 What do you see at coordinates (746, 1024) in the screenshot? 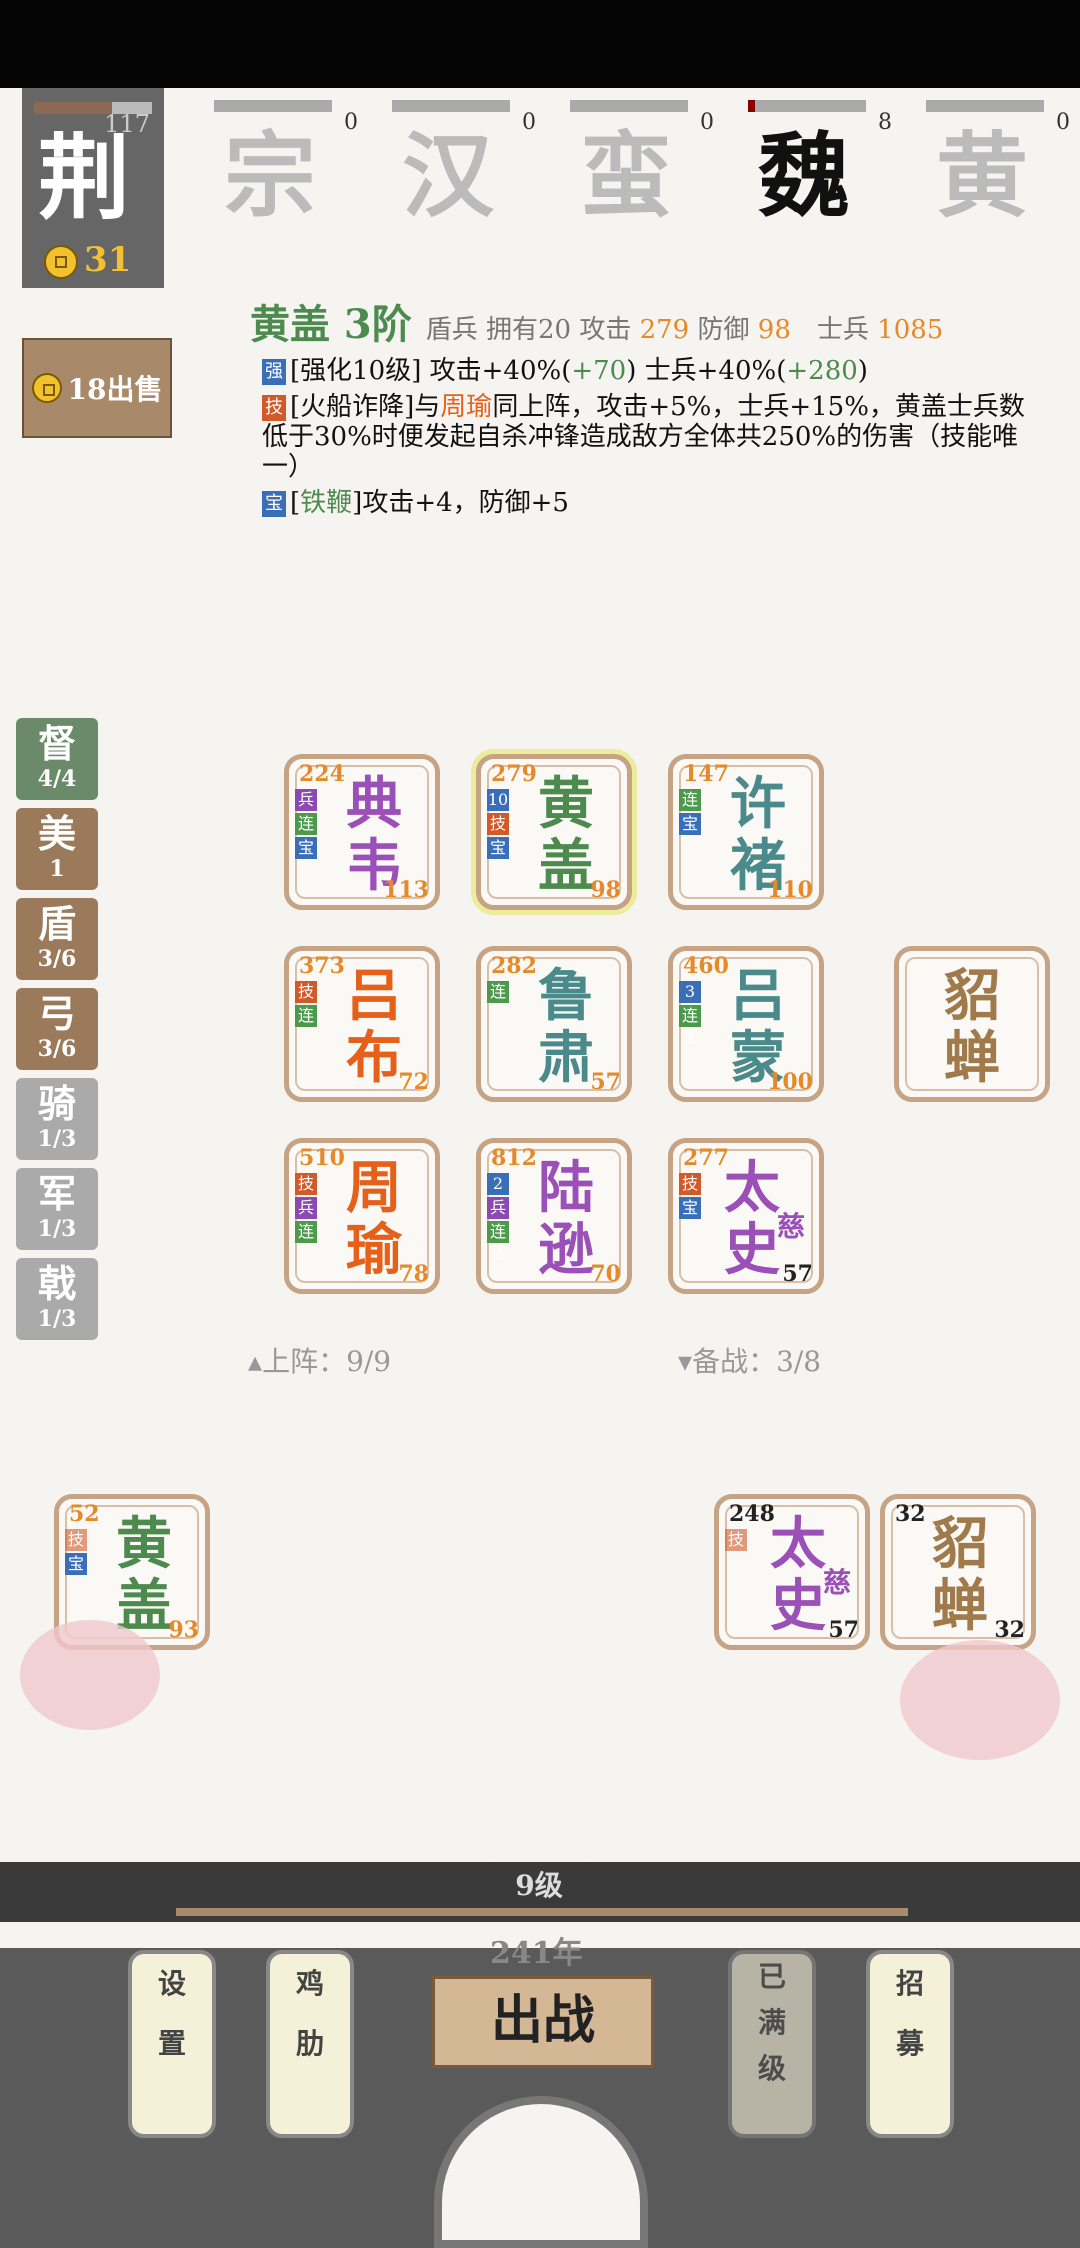
I see `hero-card-lvmeng: 460 3 连2 吕蒙 100` at bounding box center [746, 1024].